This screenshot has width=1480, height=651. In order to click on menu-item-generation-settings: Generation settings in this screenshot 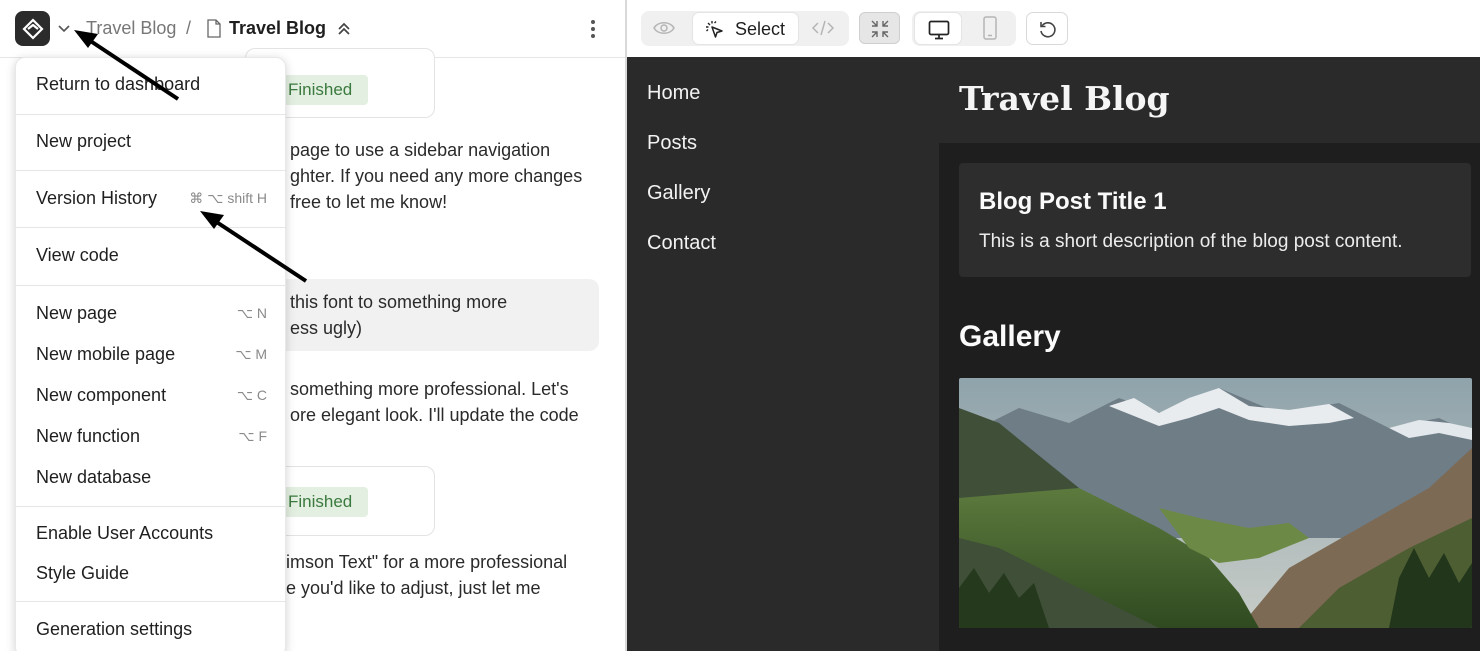, I will do `click(151, 629)`.